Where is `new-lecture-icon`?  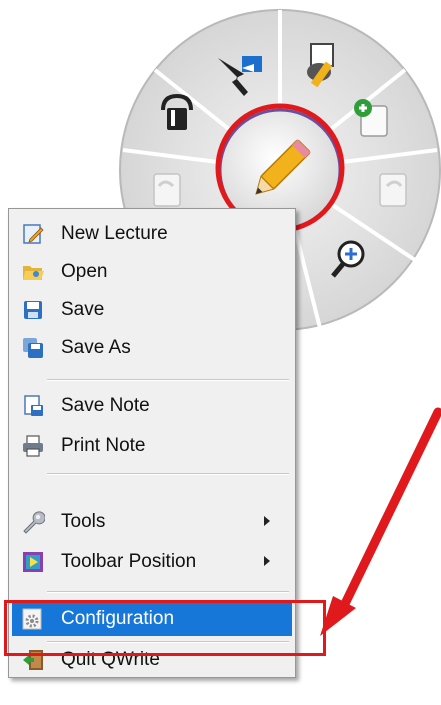 new-lecture-icon is located at coordinates (33, 234).